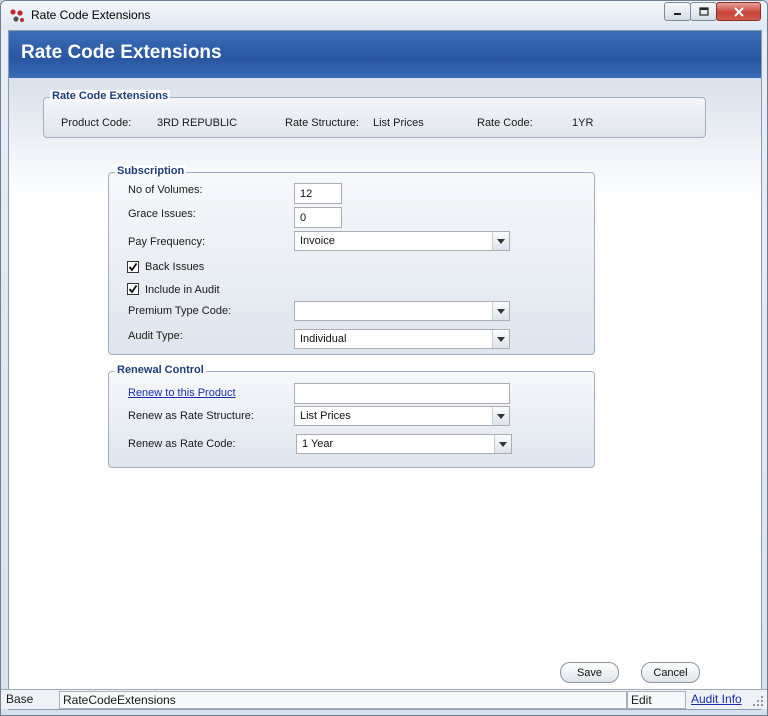 The width and height of the screenshot is (768, 716). I want to click on save-button: Save, so click(589, 672).